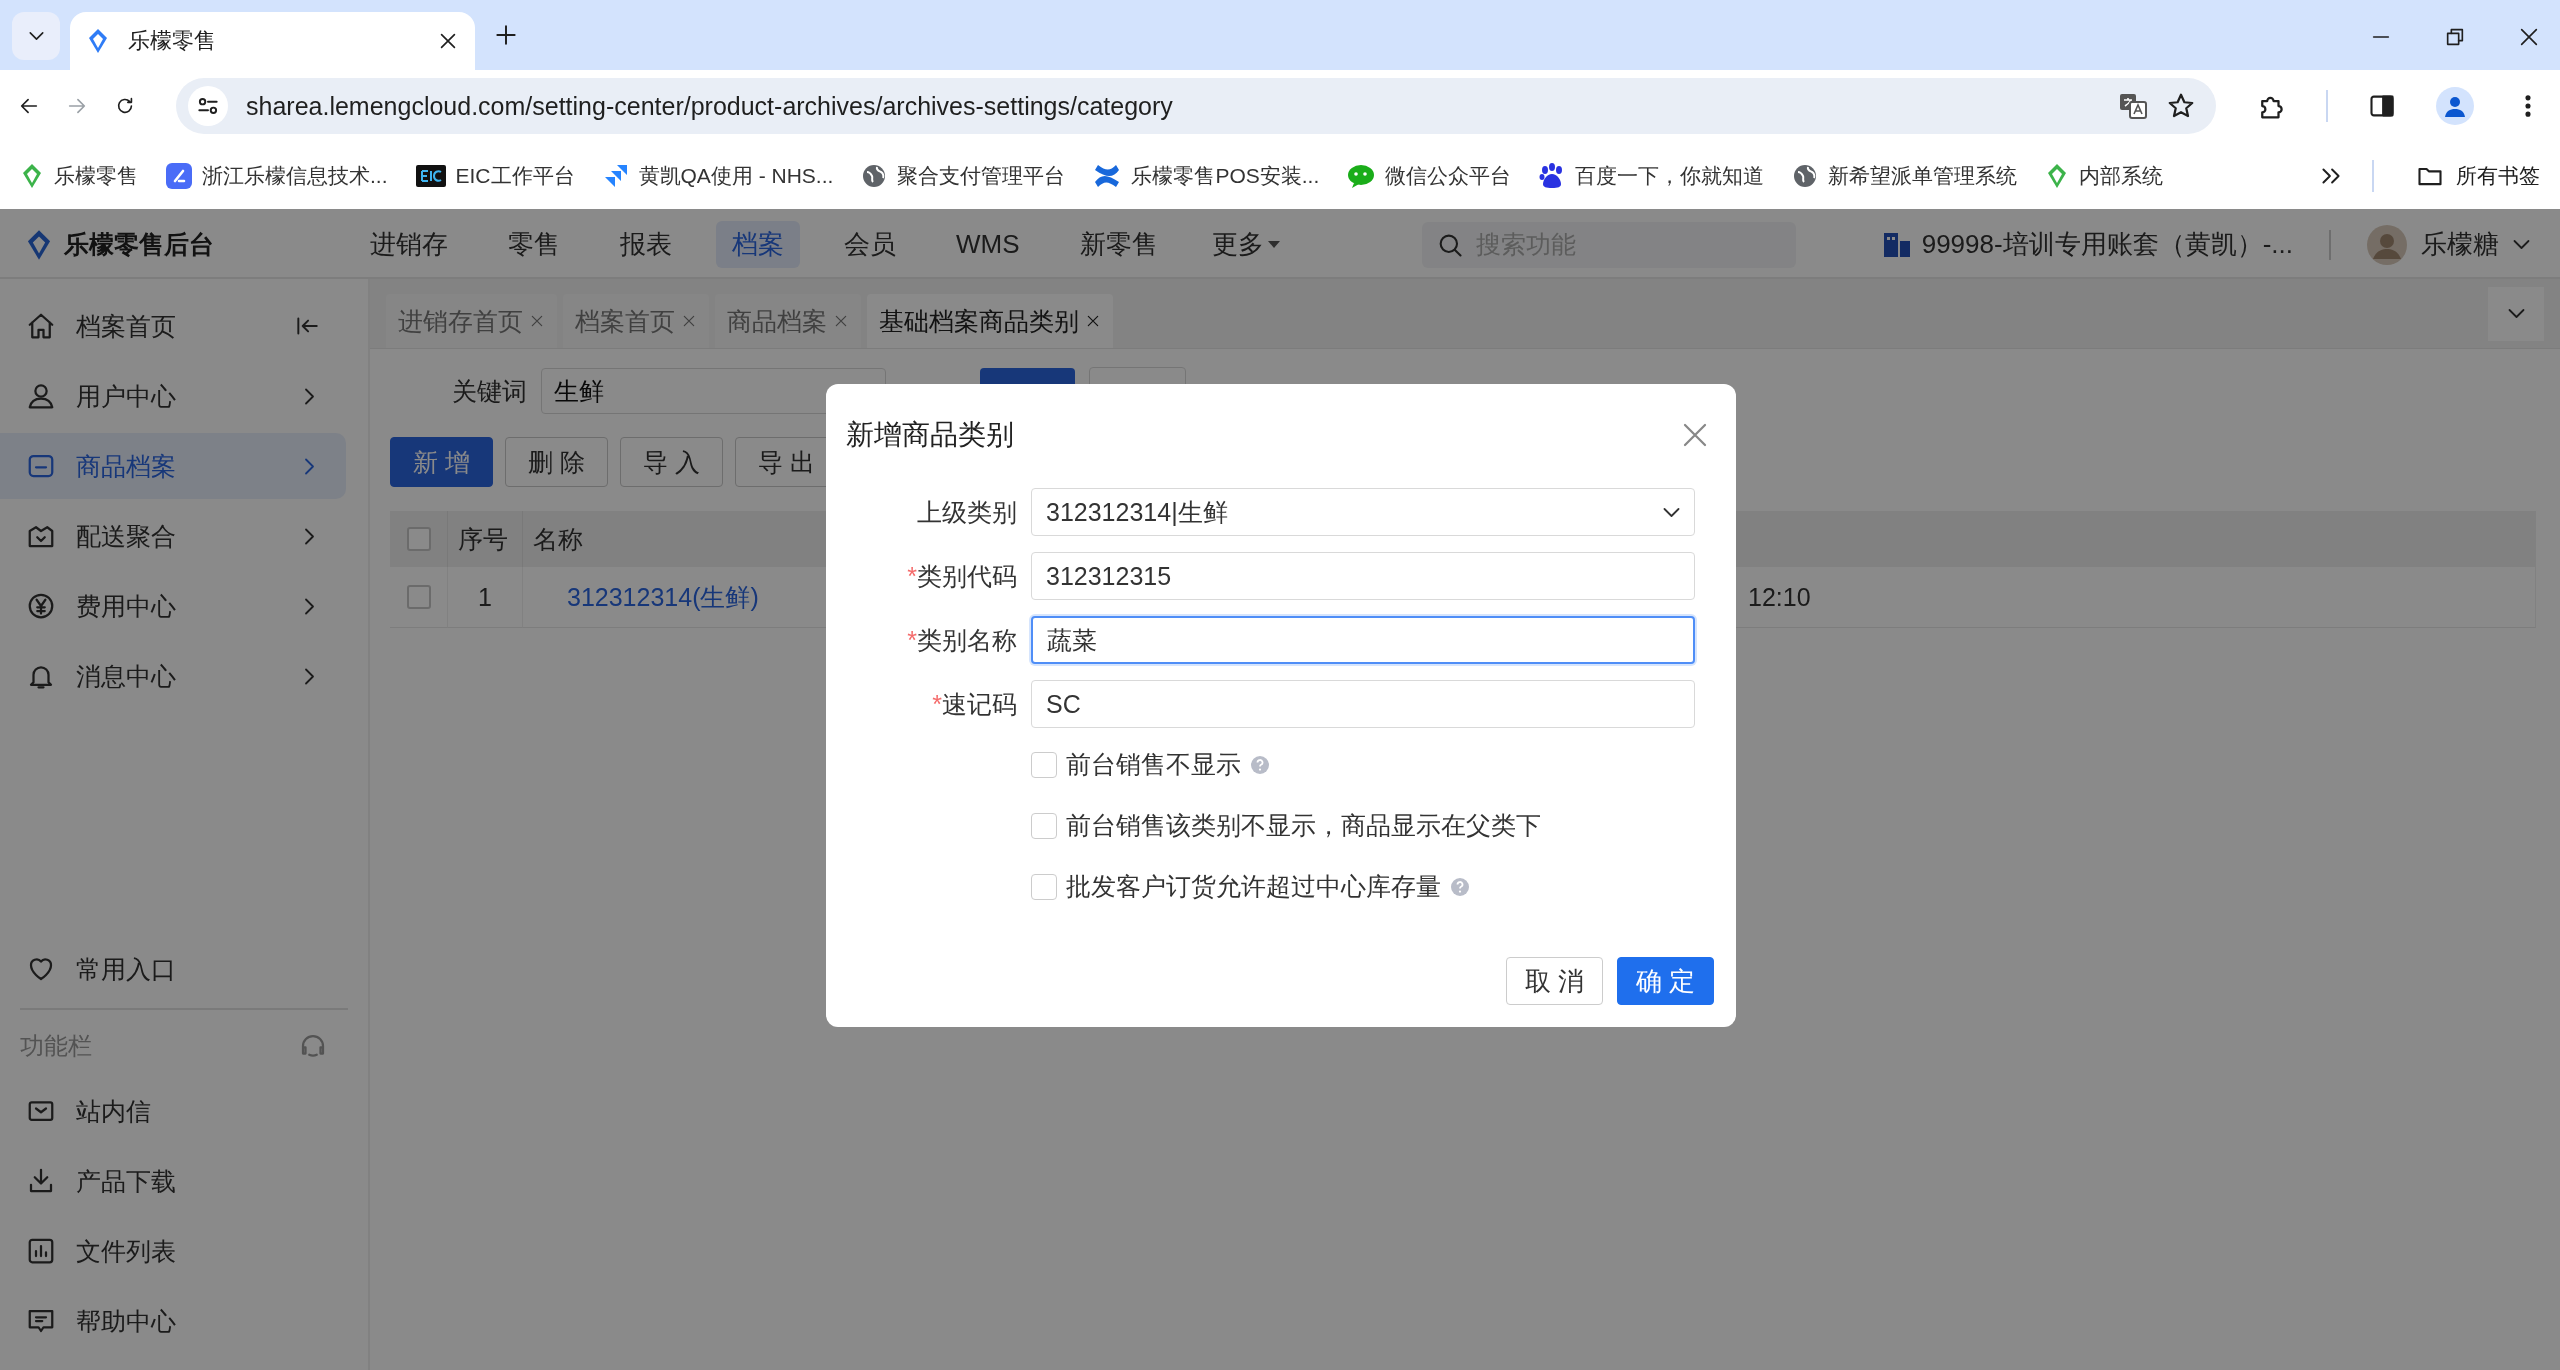 This screenshot has width=2560, height=1370. I want to click on user-menu: 乐檬糖, so click(2448, 244).